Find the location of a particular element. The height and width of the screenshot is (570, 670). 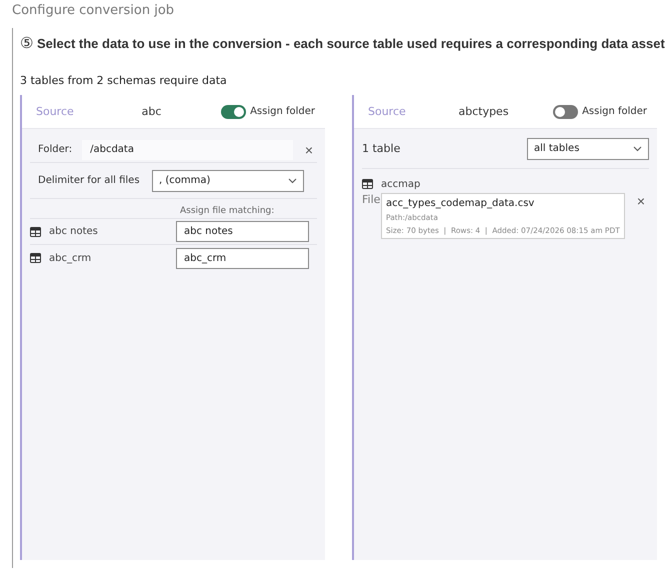

delimiter-dropdown: , (comma) is located at coordinates (228, 181).